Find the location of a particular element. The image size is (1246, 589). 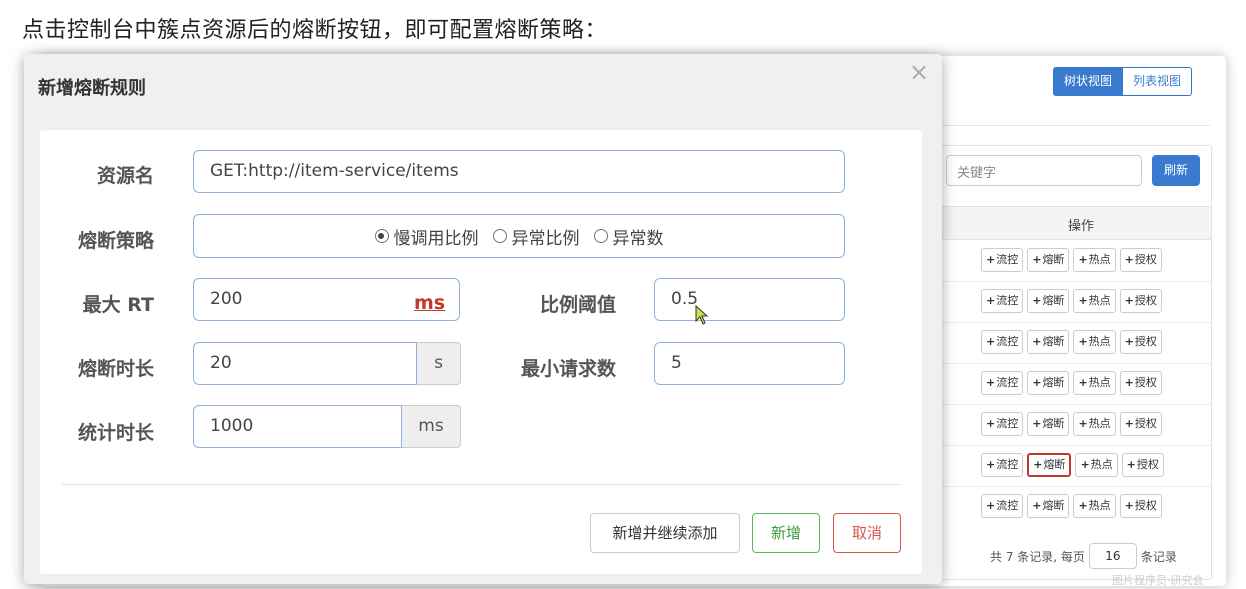

radio-error-ratio: 异常比例 is located at coordinates (536, 236).